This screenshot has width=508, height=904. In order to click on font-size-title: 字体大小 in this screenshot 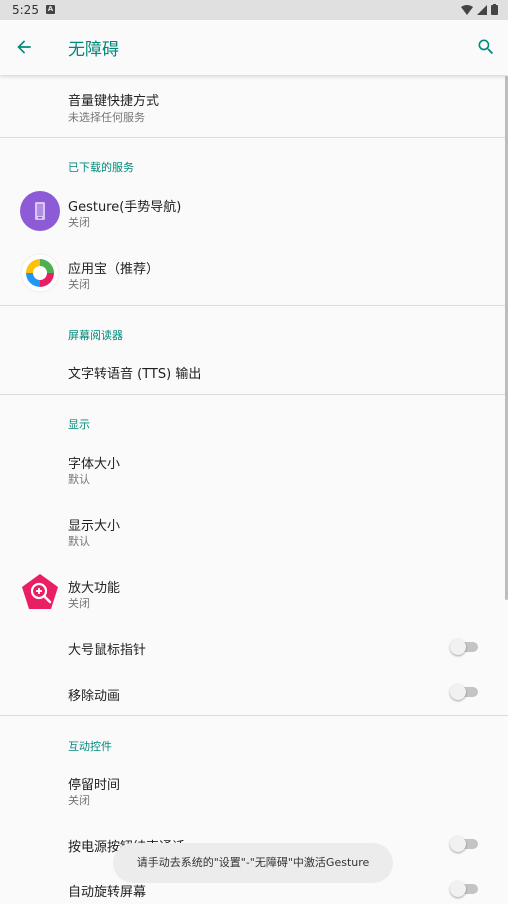, I will do `click(94, 464)`.